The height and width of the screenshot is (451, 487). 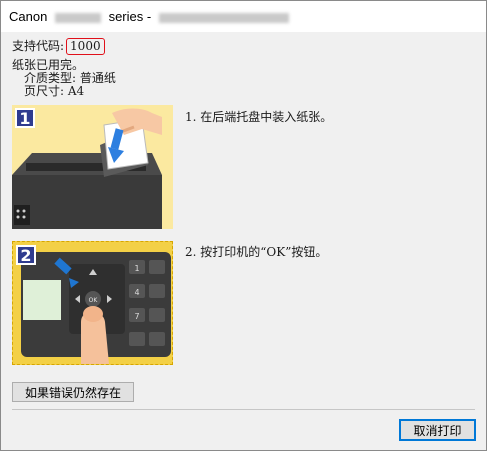 I want to click on divider, so click(x=243, y=409).